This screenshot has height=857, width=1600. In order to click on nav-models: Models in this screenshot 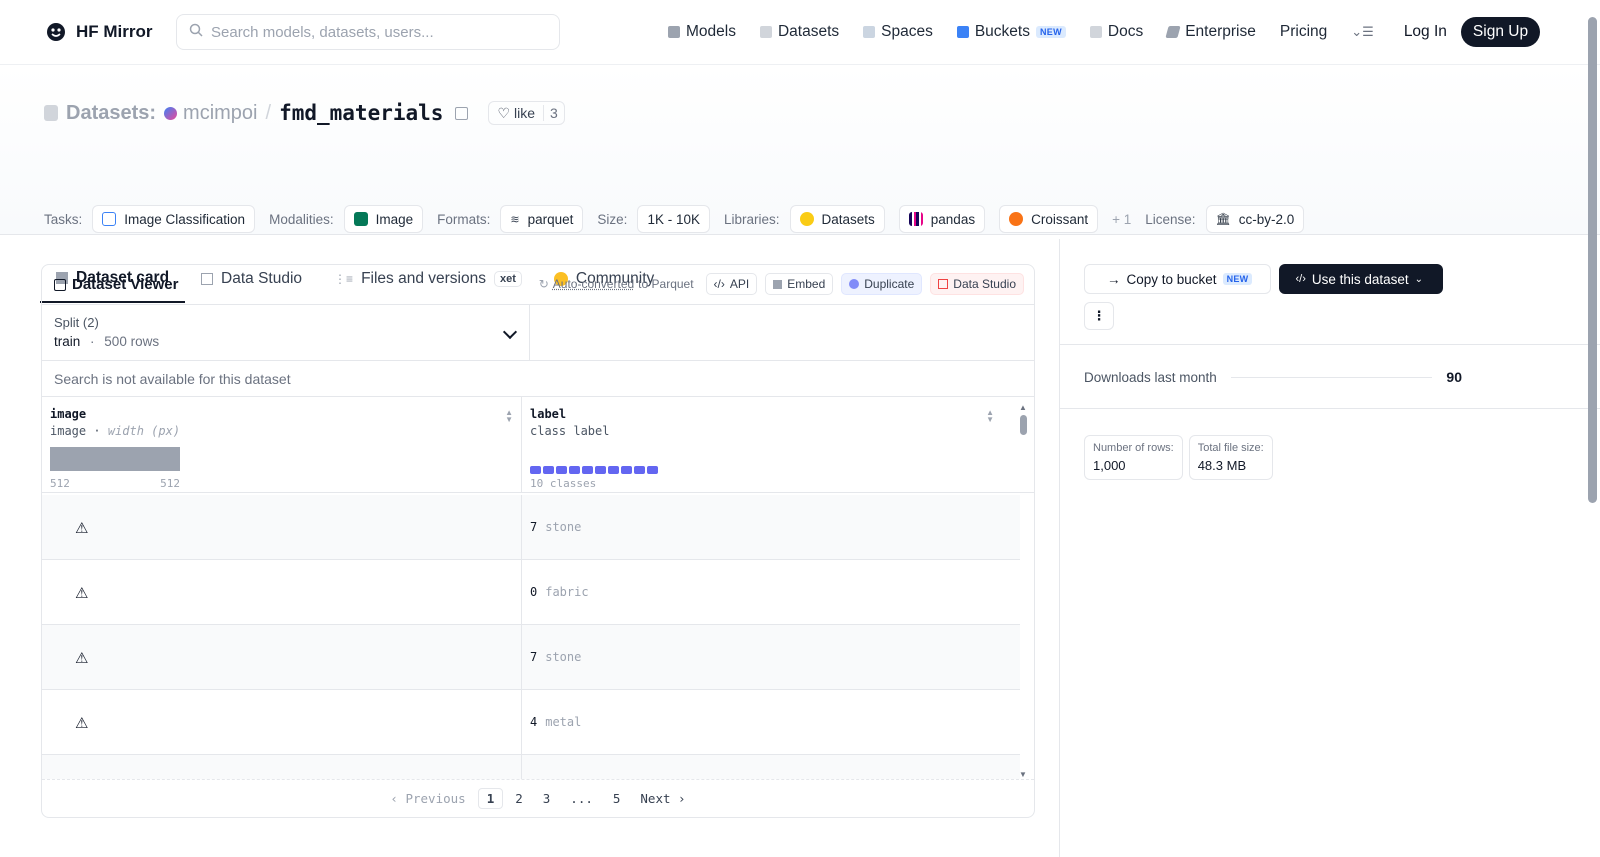, I will do `click(702, 32)`.